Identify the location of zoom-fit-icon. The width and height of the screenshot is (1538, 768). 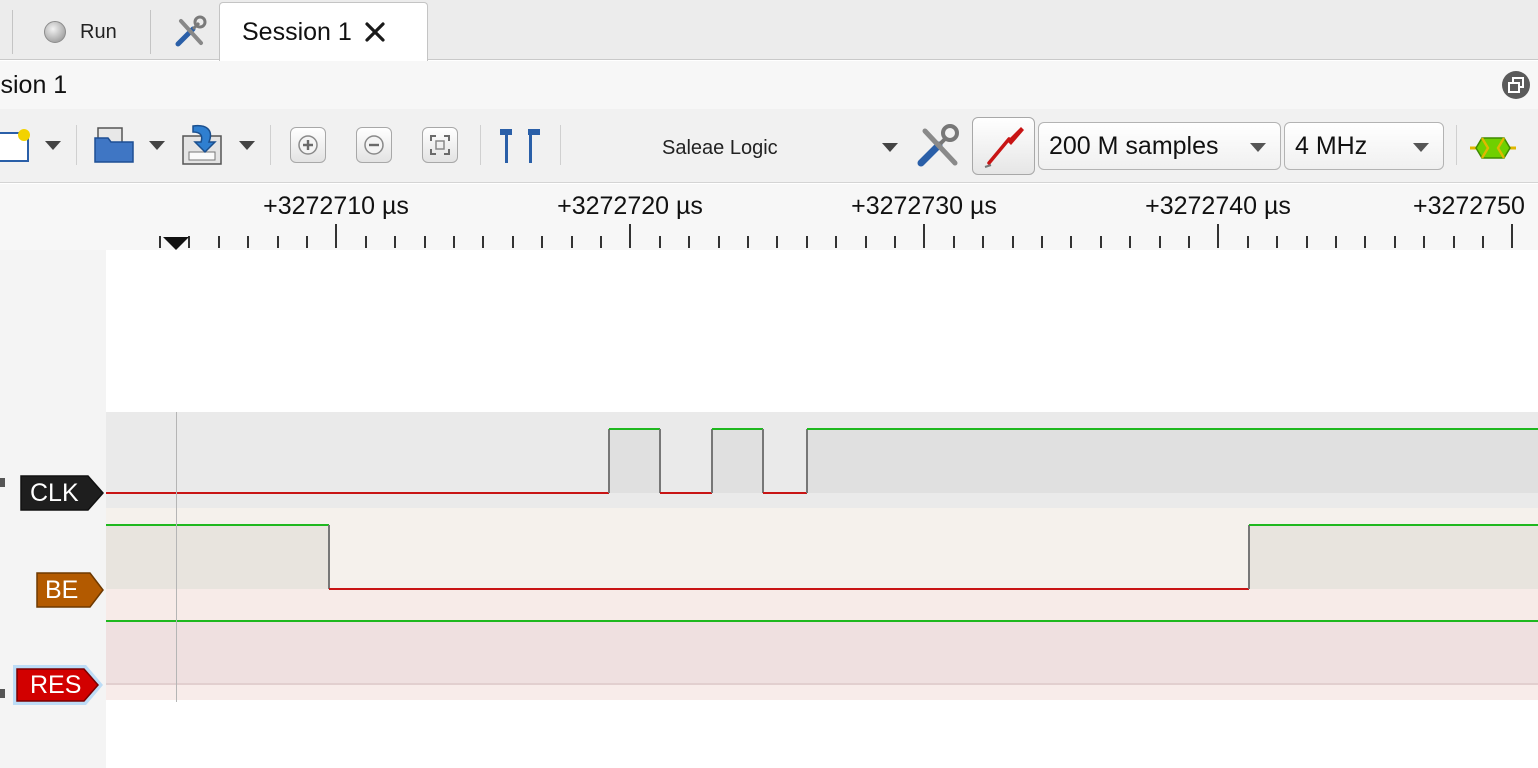
(440, 145).